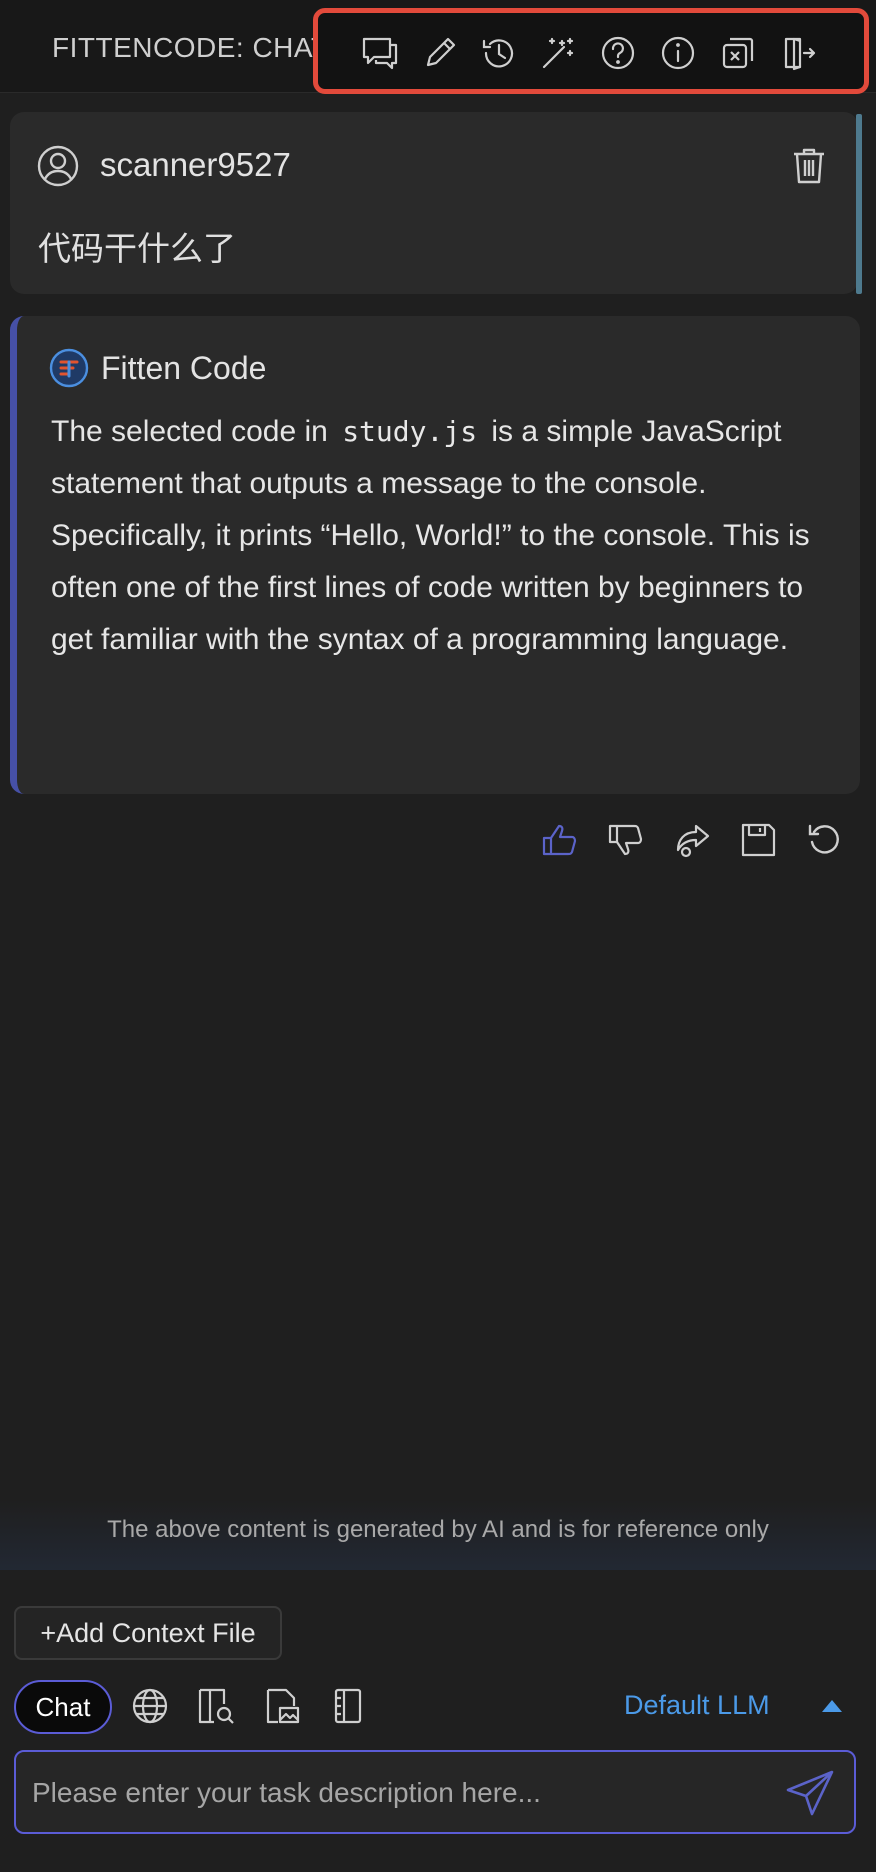 Image resolution: width=876 pixels, height=1872 pixels. What do you see at coordinates (809, 166) in the screenshot?
I see `delete-icon` at bounding box center [809, 166].